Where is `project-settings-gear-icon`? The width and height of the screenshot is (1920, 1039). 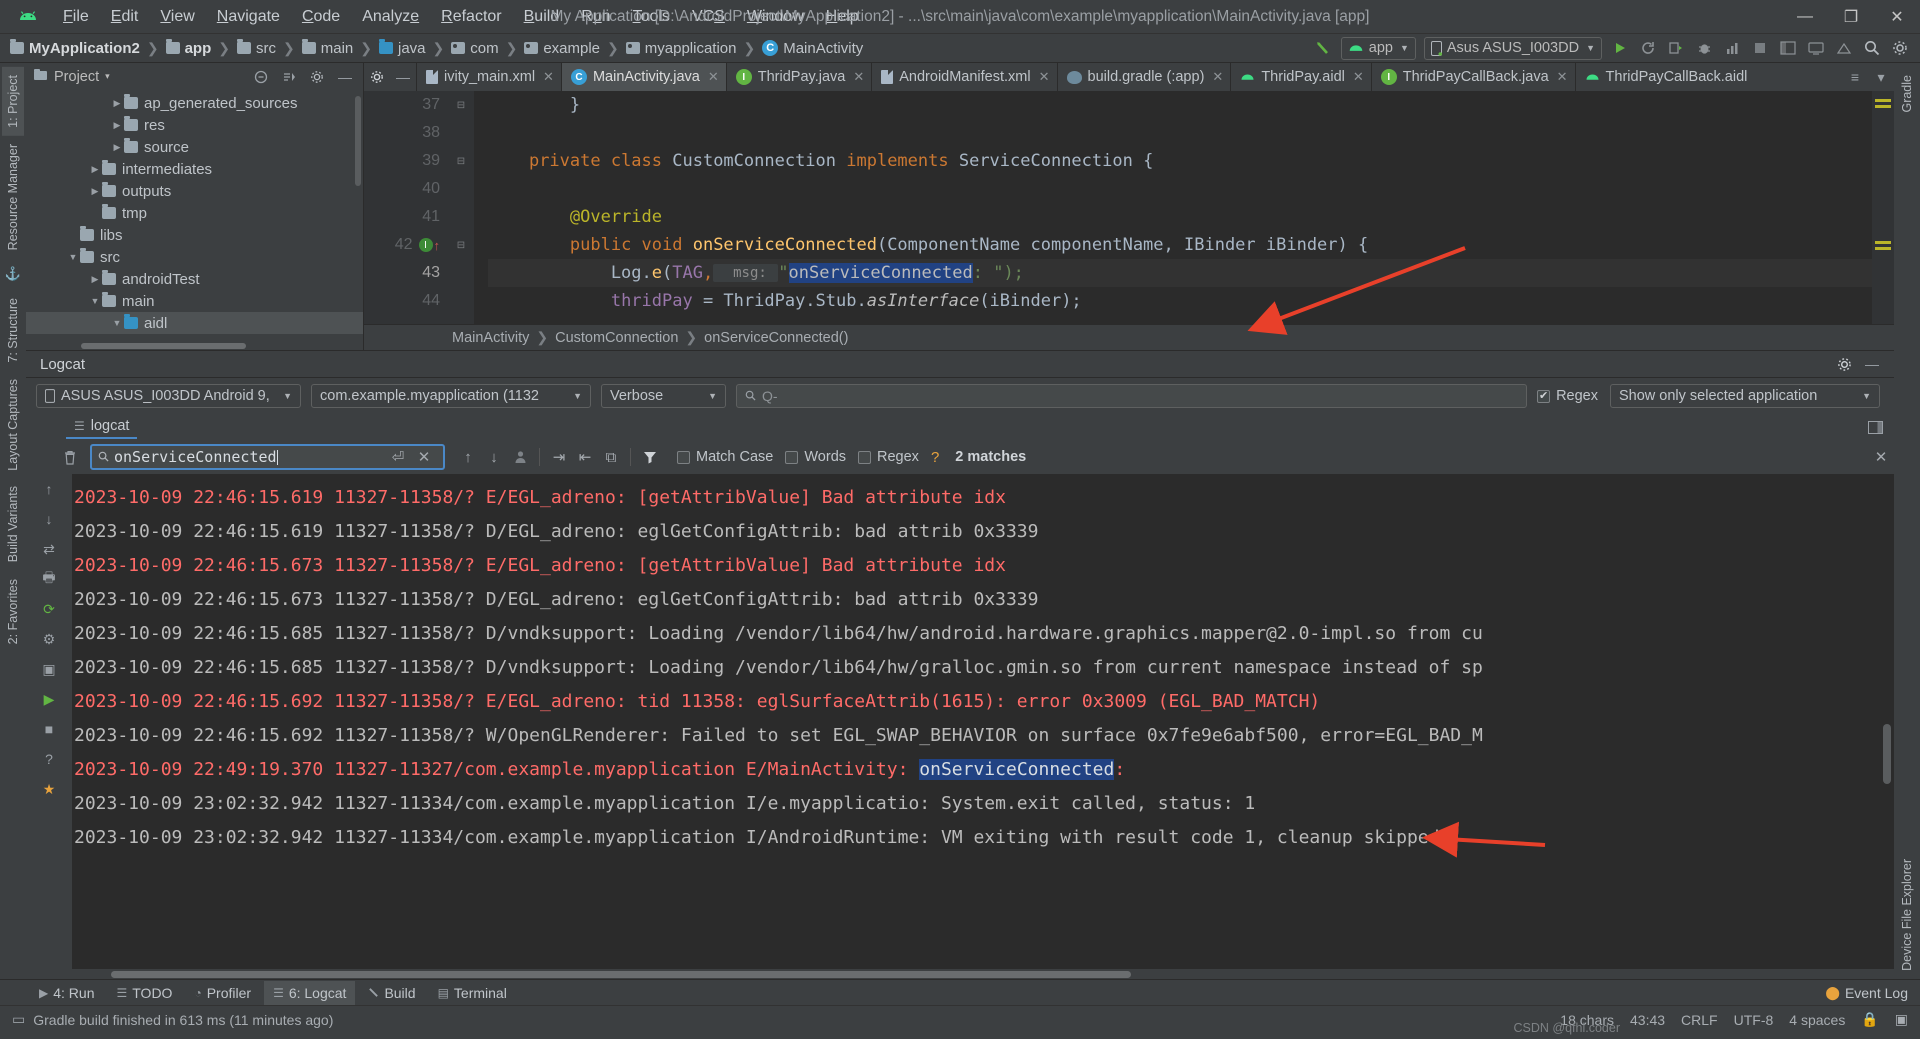 project-settings-gear-icon is located at coordinates (317, 77).